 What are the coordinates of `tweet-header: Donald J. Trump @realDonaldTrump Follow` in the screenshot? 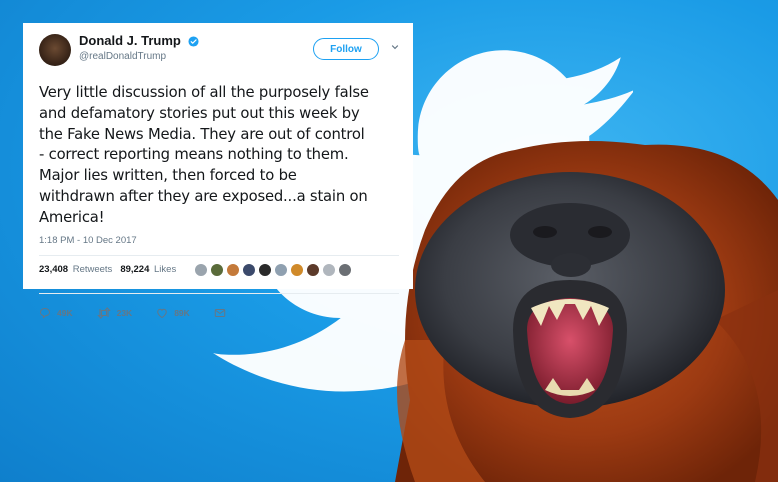 It's located at (219, 55).